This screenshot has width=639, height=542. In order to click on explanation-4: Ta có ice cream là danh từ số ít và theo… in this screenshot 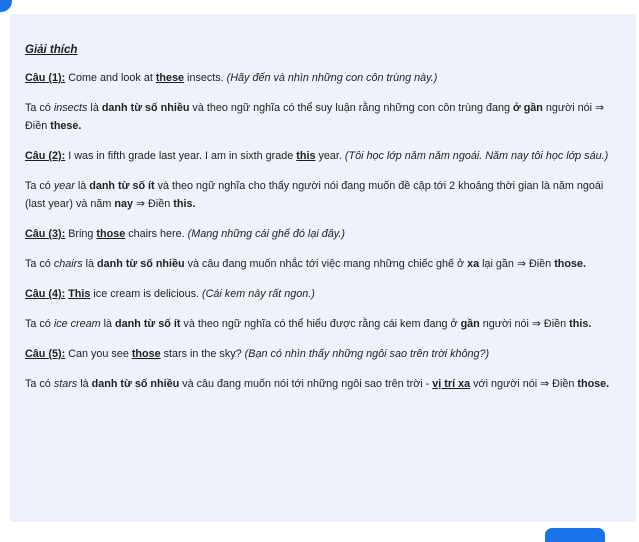, I will do `click(323, 324)`.